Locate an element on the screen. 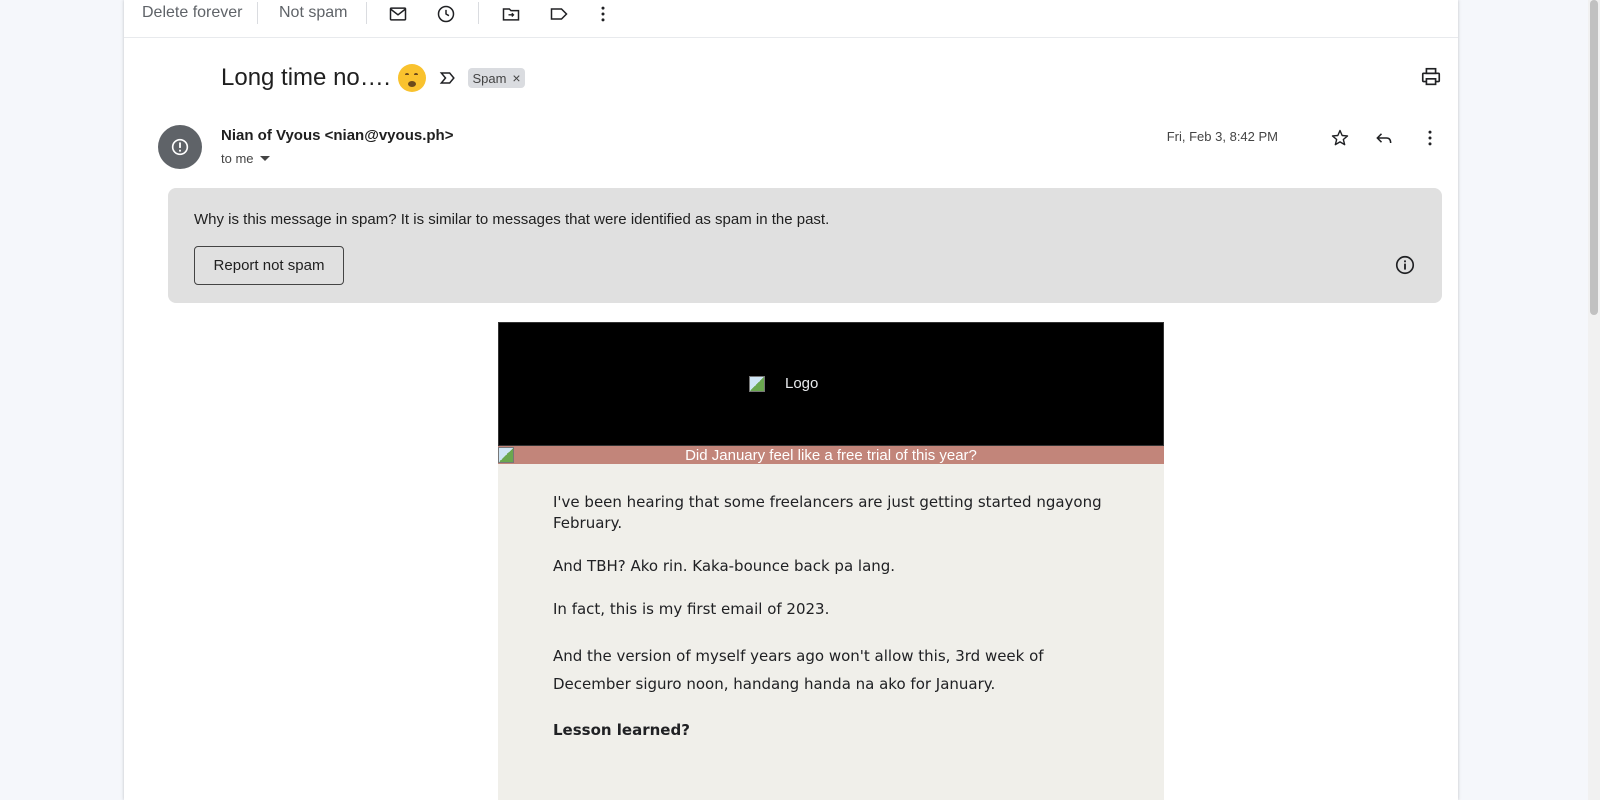  message-date: Fri, Feb 3, 8:42 PM is located at coordinates (1222, 136).